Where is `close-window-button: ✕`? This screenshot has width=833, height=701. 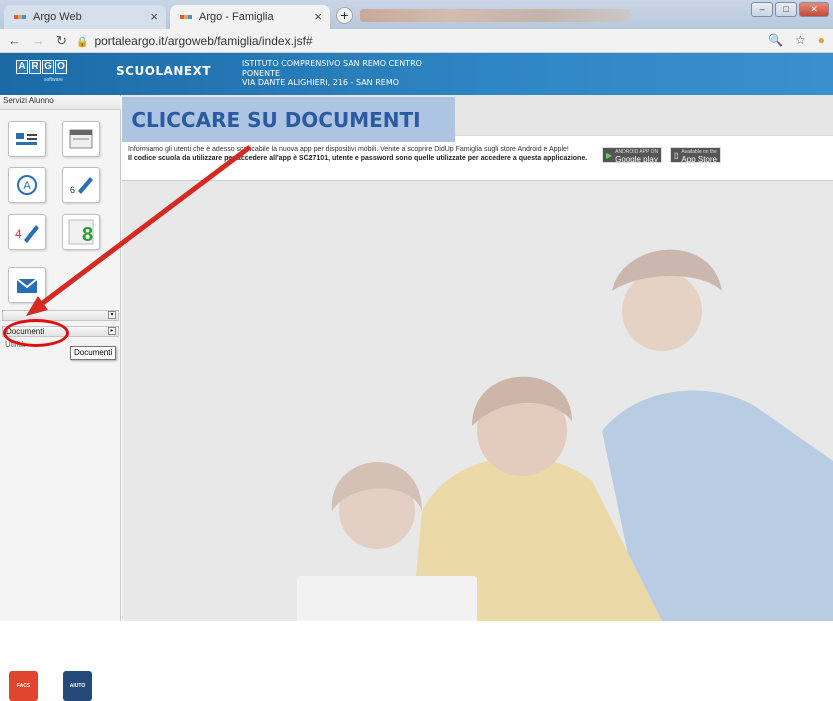
close-window-button: ✕ is located at coordinates (814, 9).